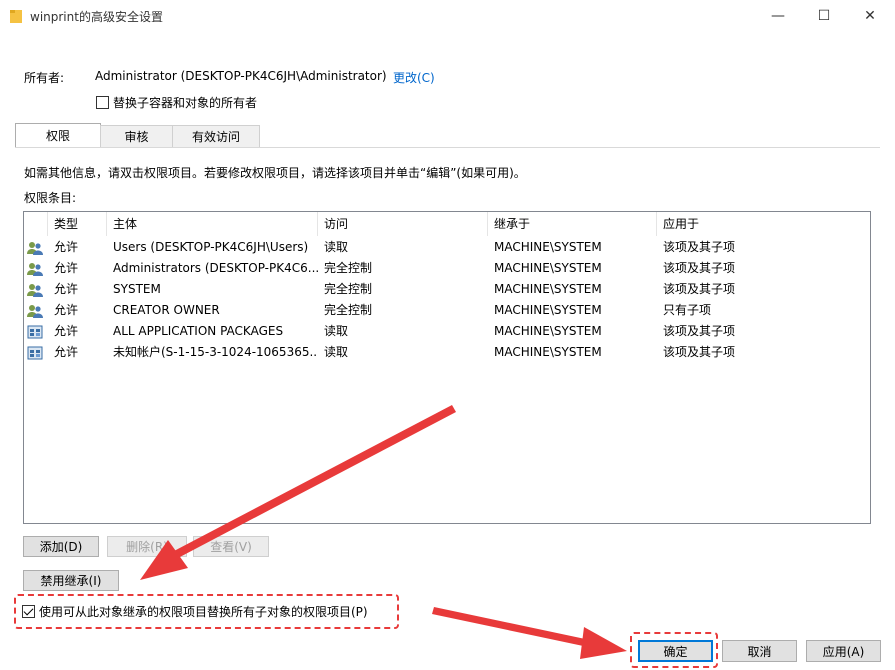 The image size is (895, 670). Describe the element at coordinates (206, 611) in the screenshot. I see `annotation-highlight-checkbox` at that location.